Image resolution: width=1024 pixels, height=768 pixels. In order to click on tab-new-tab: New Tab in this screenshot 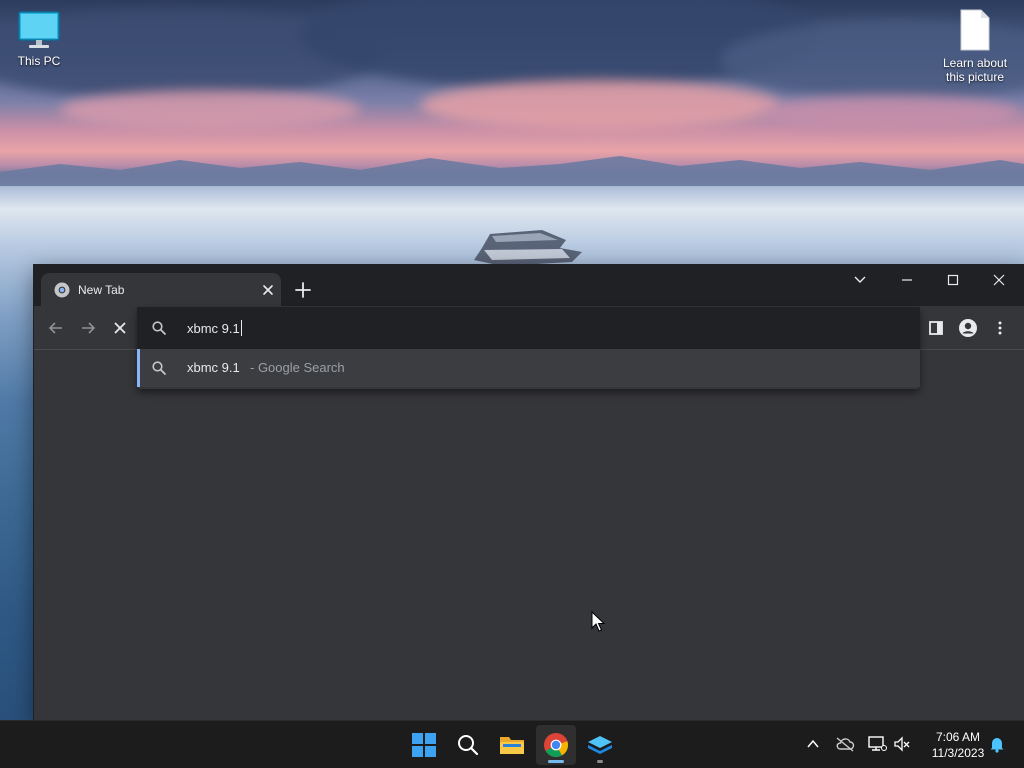, I will do `click(161, 289)`.